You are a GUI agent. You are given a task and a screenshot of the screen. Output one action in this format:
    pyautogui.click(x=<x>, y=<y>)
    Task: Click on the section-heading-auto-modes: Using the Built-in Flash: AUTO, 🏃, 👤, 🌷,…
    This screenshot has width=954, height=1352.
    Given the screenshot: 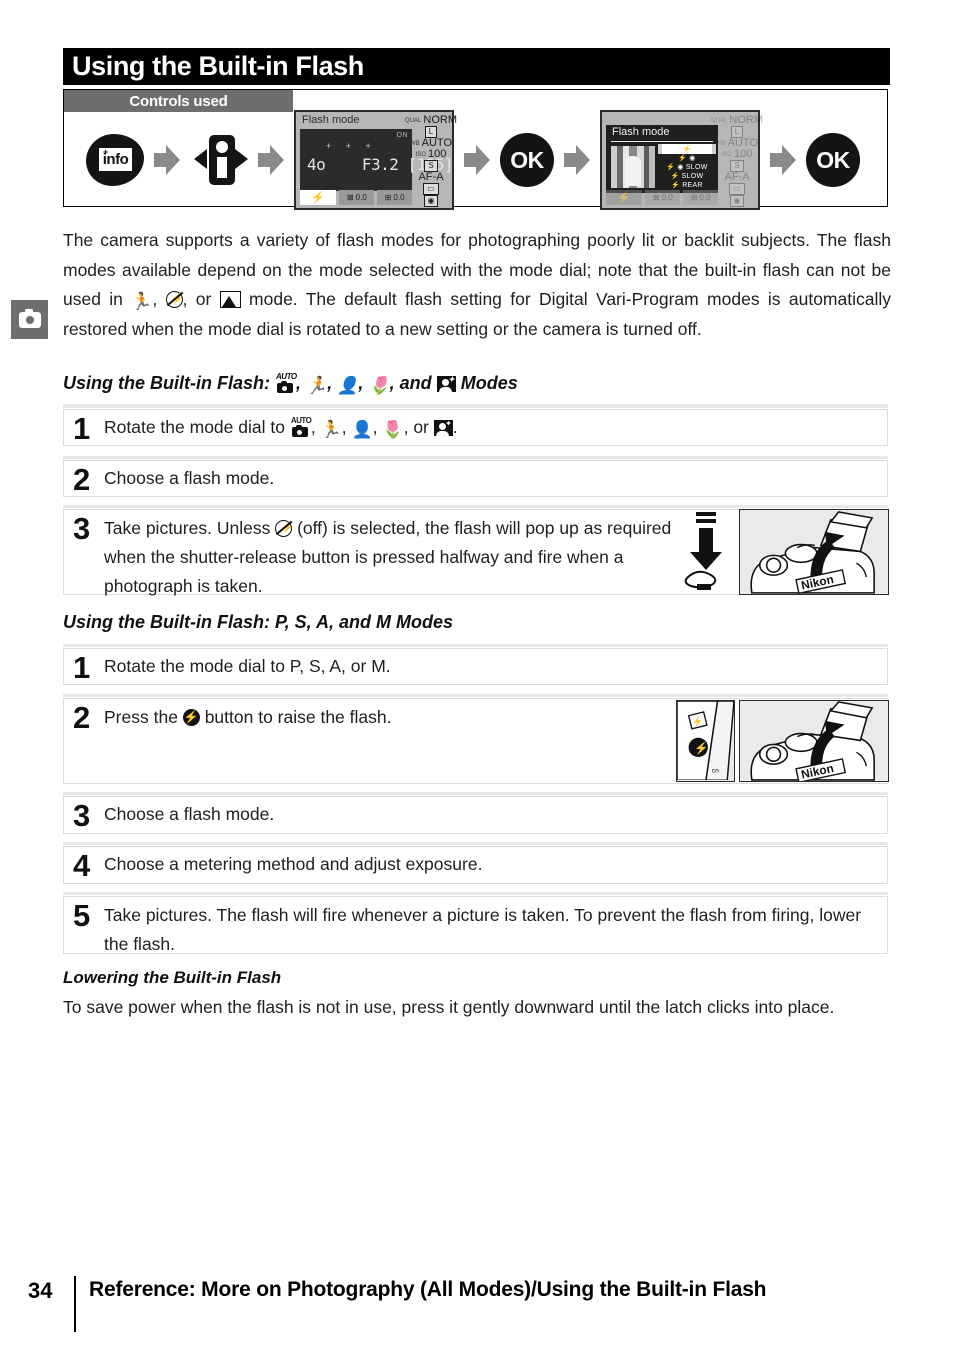 What is the action you would take?
    pyautogui.click(x=290, y=383)
    